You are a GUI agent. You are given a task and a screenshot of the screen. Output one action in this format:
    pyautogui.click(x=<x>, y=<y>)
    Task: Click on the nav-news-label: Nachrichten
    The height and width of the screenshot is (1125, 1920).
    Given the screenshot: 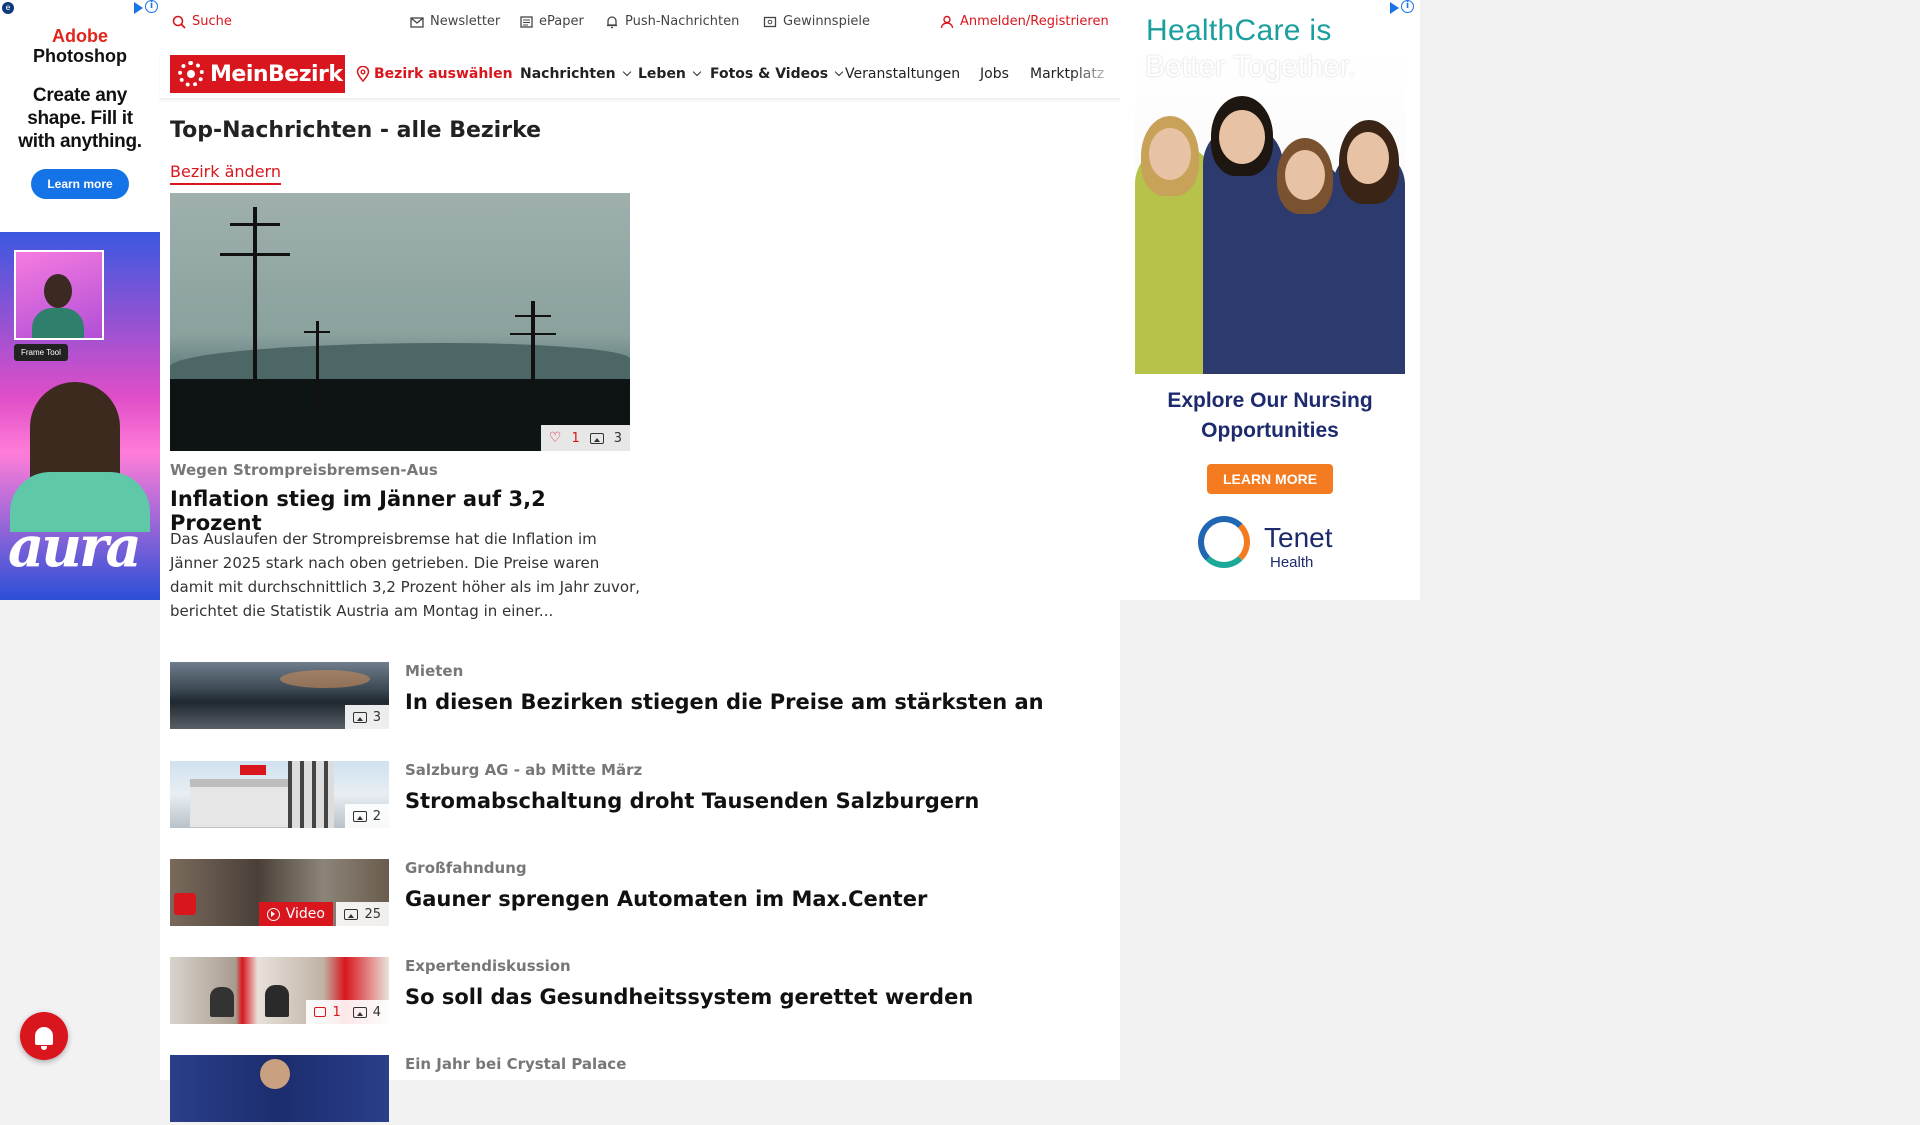 What is the action you would take?
    pyautogui.click(x=568, y=74)
    